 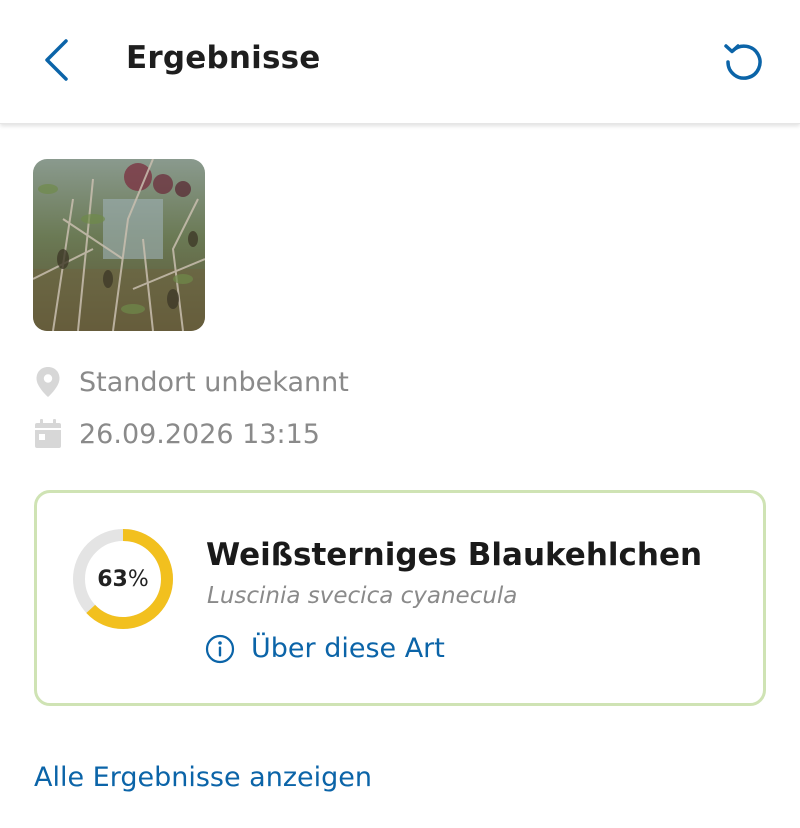 What do you see at coordinates (454, 555) in the screenshot?
I see `species-name: Weißsterniges Blaukehlchen` at bounding box center [454, 555].